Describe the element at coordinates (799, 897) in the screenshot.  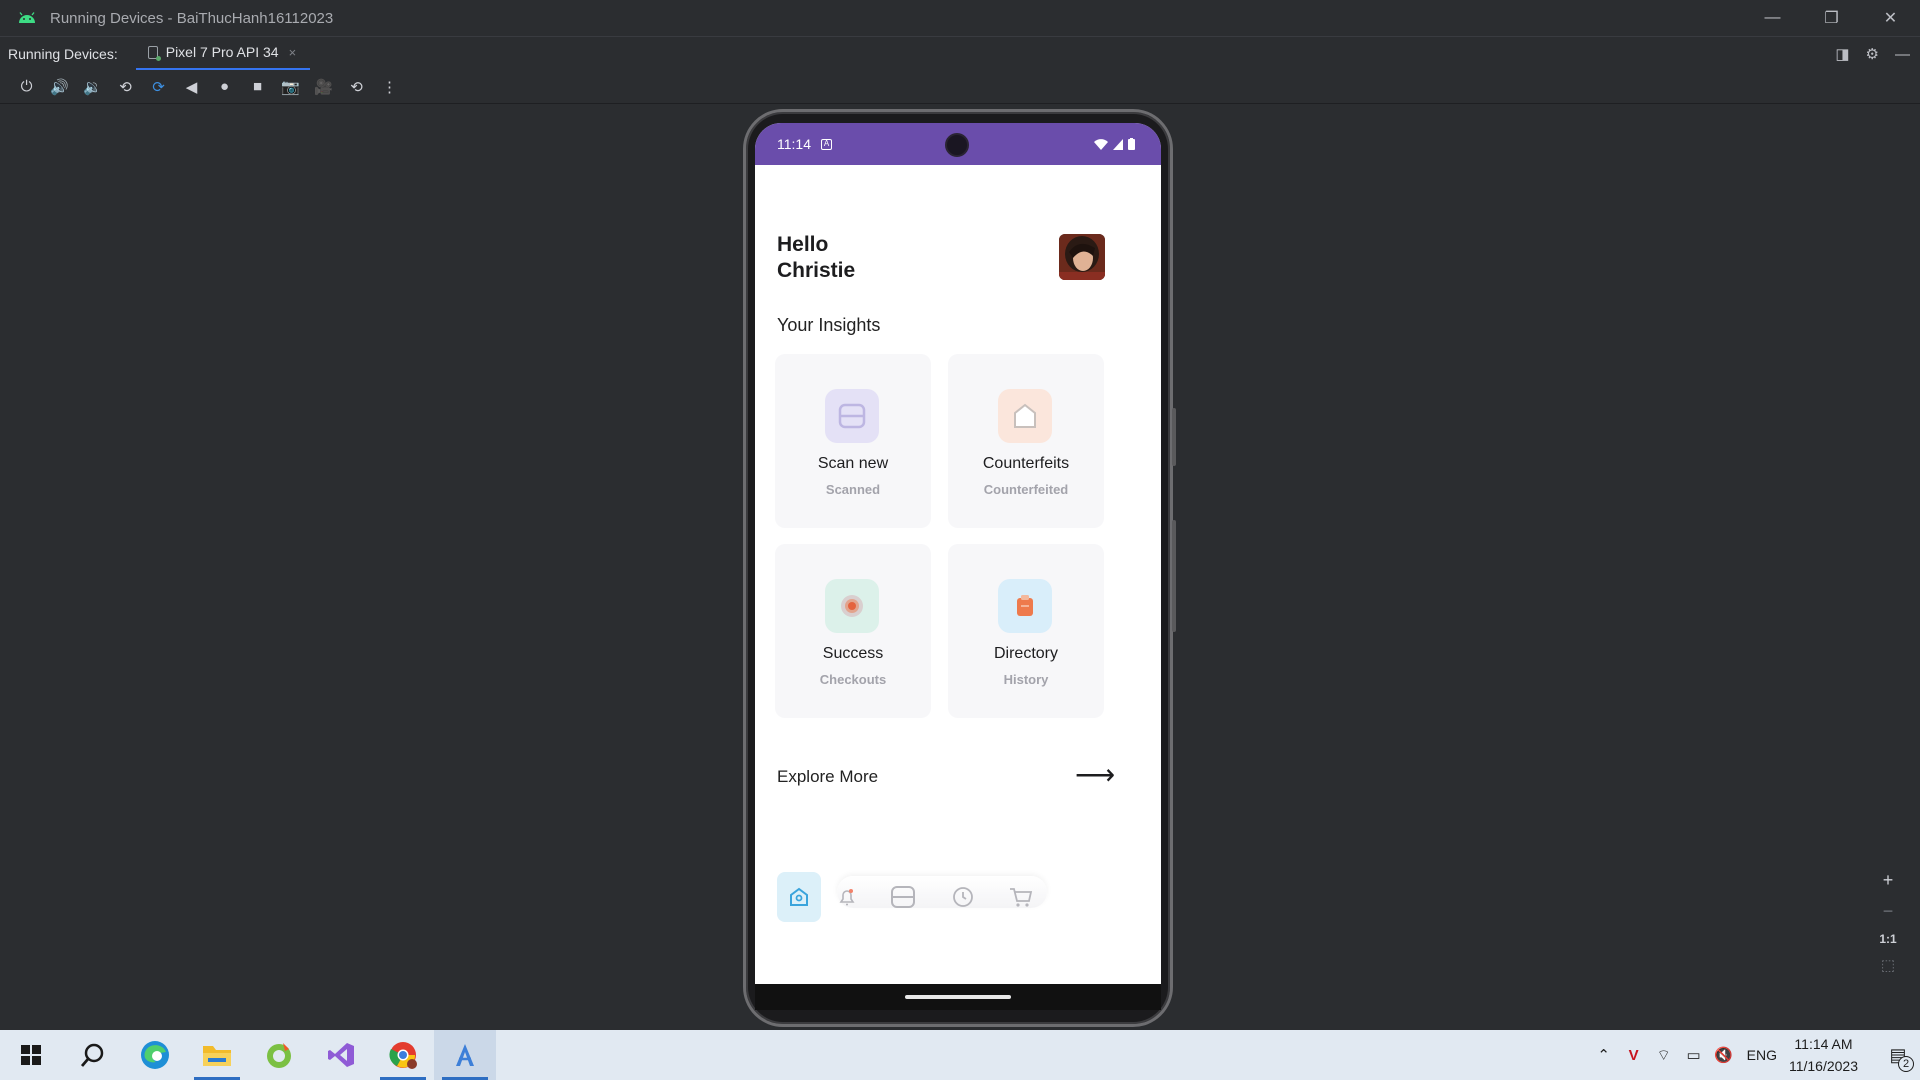
I see `nav-home-icon` at that location.